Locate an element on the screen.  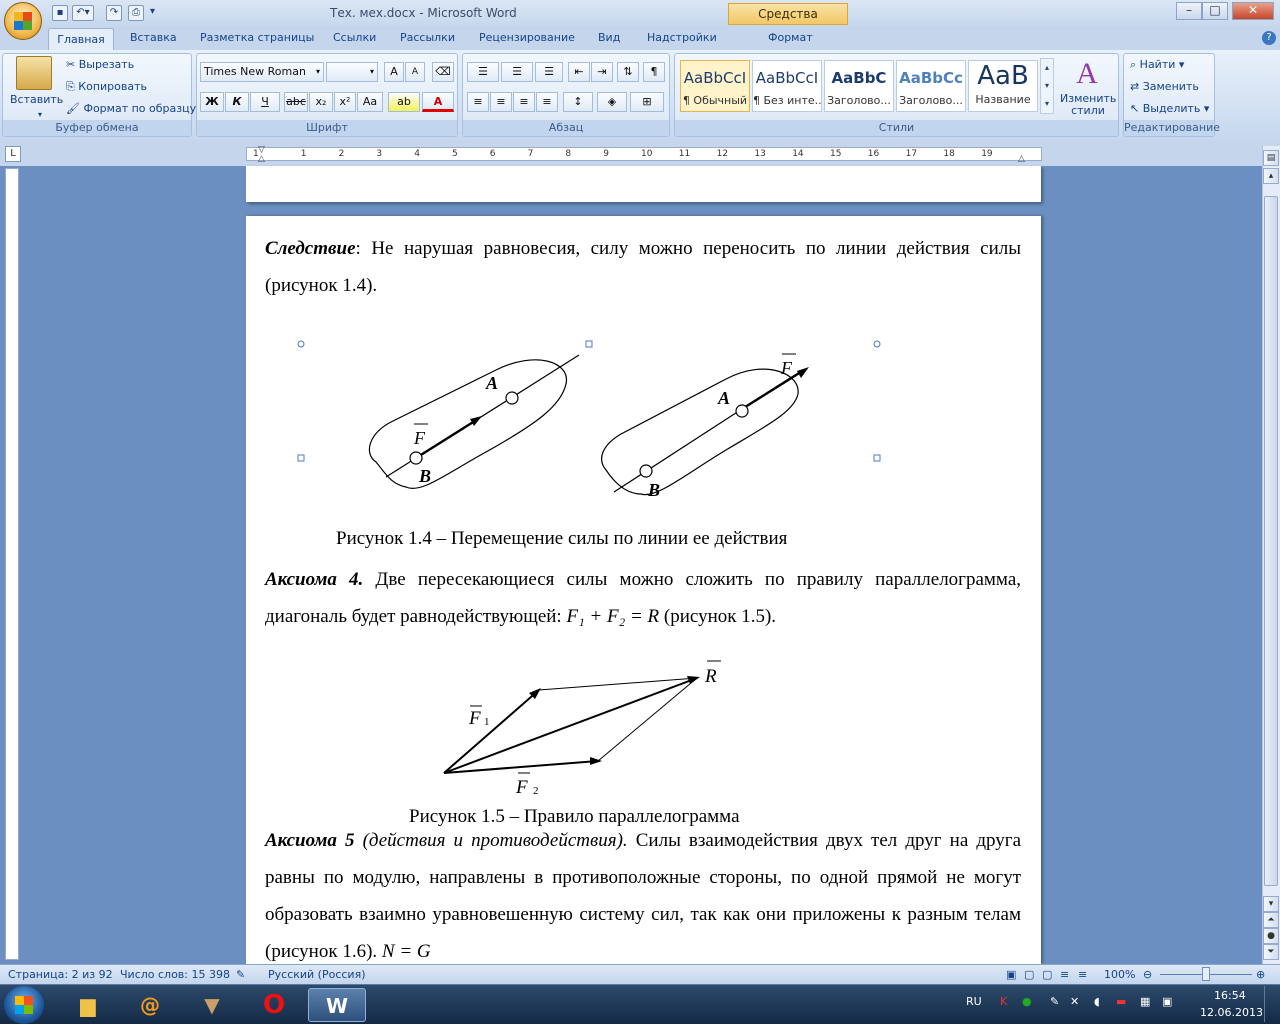
handle-middle-left is located at coordinates (301, 458).